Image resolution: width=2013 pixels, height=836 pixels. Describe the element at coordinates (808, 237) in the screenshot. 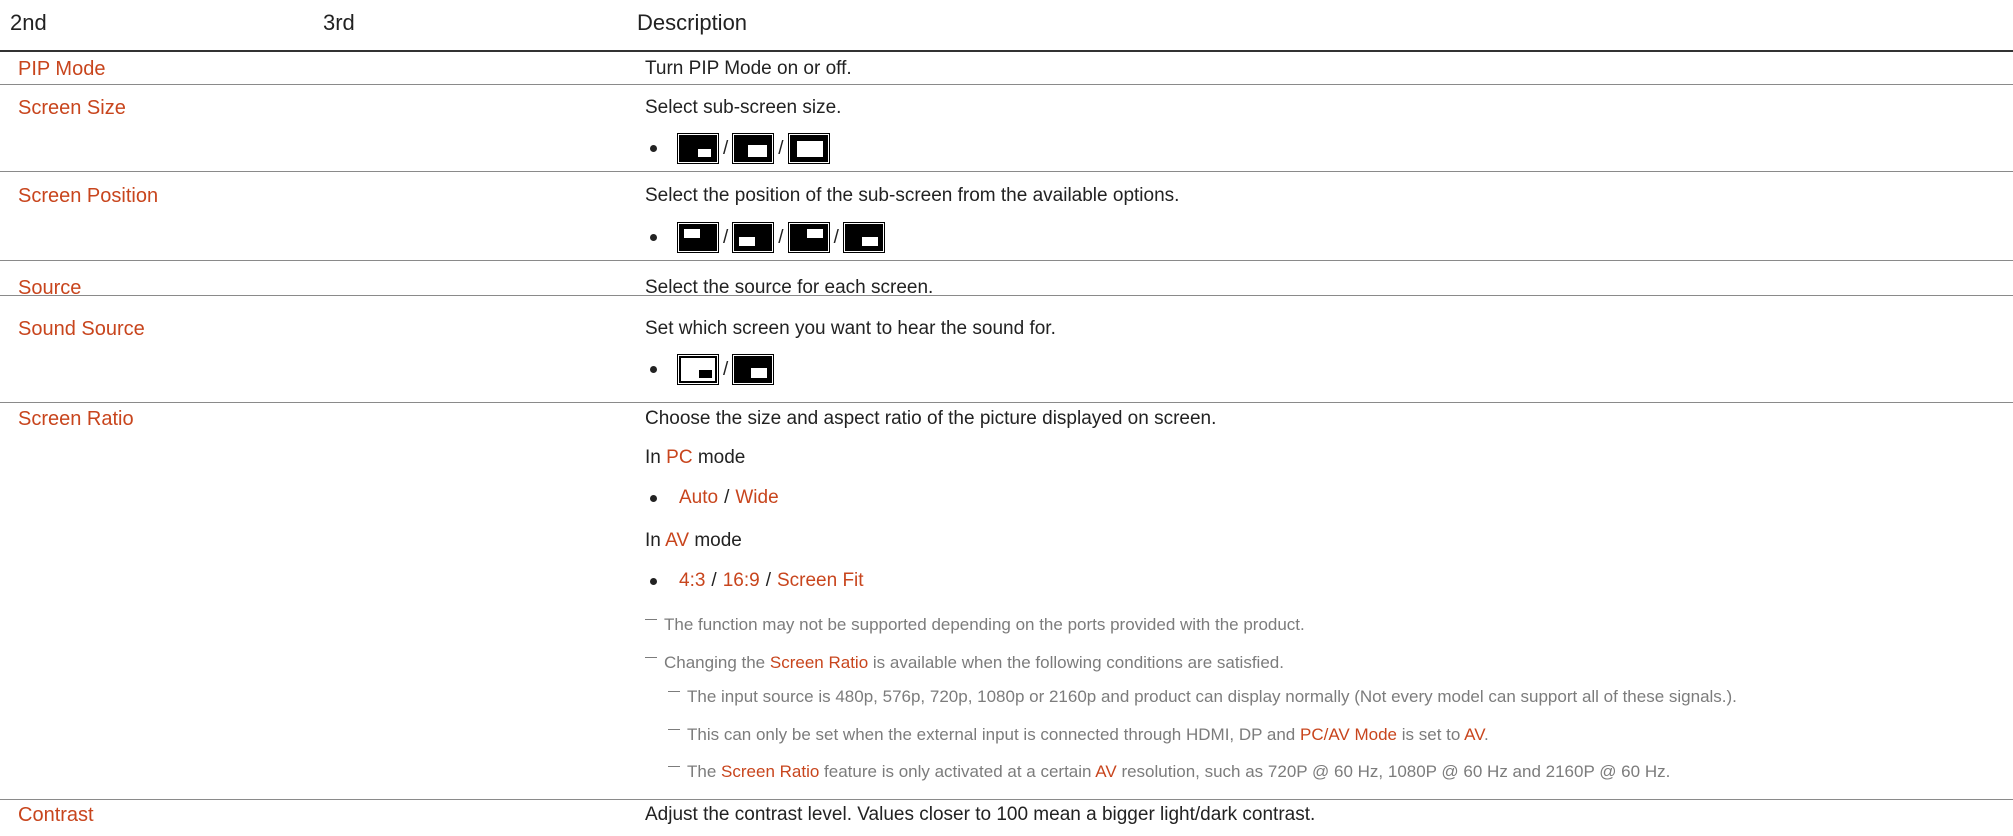

I see `pip-position-top-right-icon` at that location.